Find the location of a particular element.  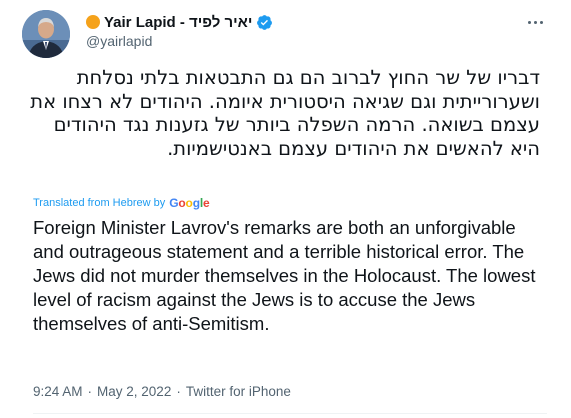

translated-from-label: Translated from Hebrew by is located at coordinates (99, 203).